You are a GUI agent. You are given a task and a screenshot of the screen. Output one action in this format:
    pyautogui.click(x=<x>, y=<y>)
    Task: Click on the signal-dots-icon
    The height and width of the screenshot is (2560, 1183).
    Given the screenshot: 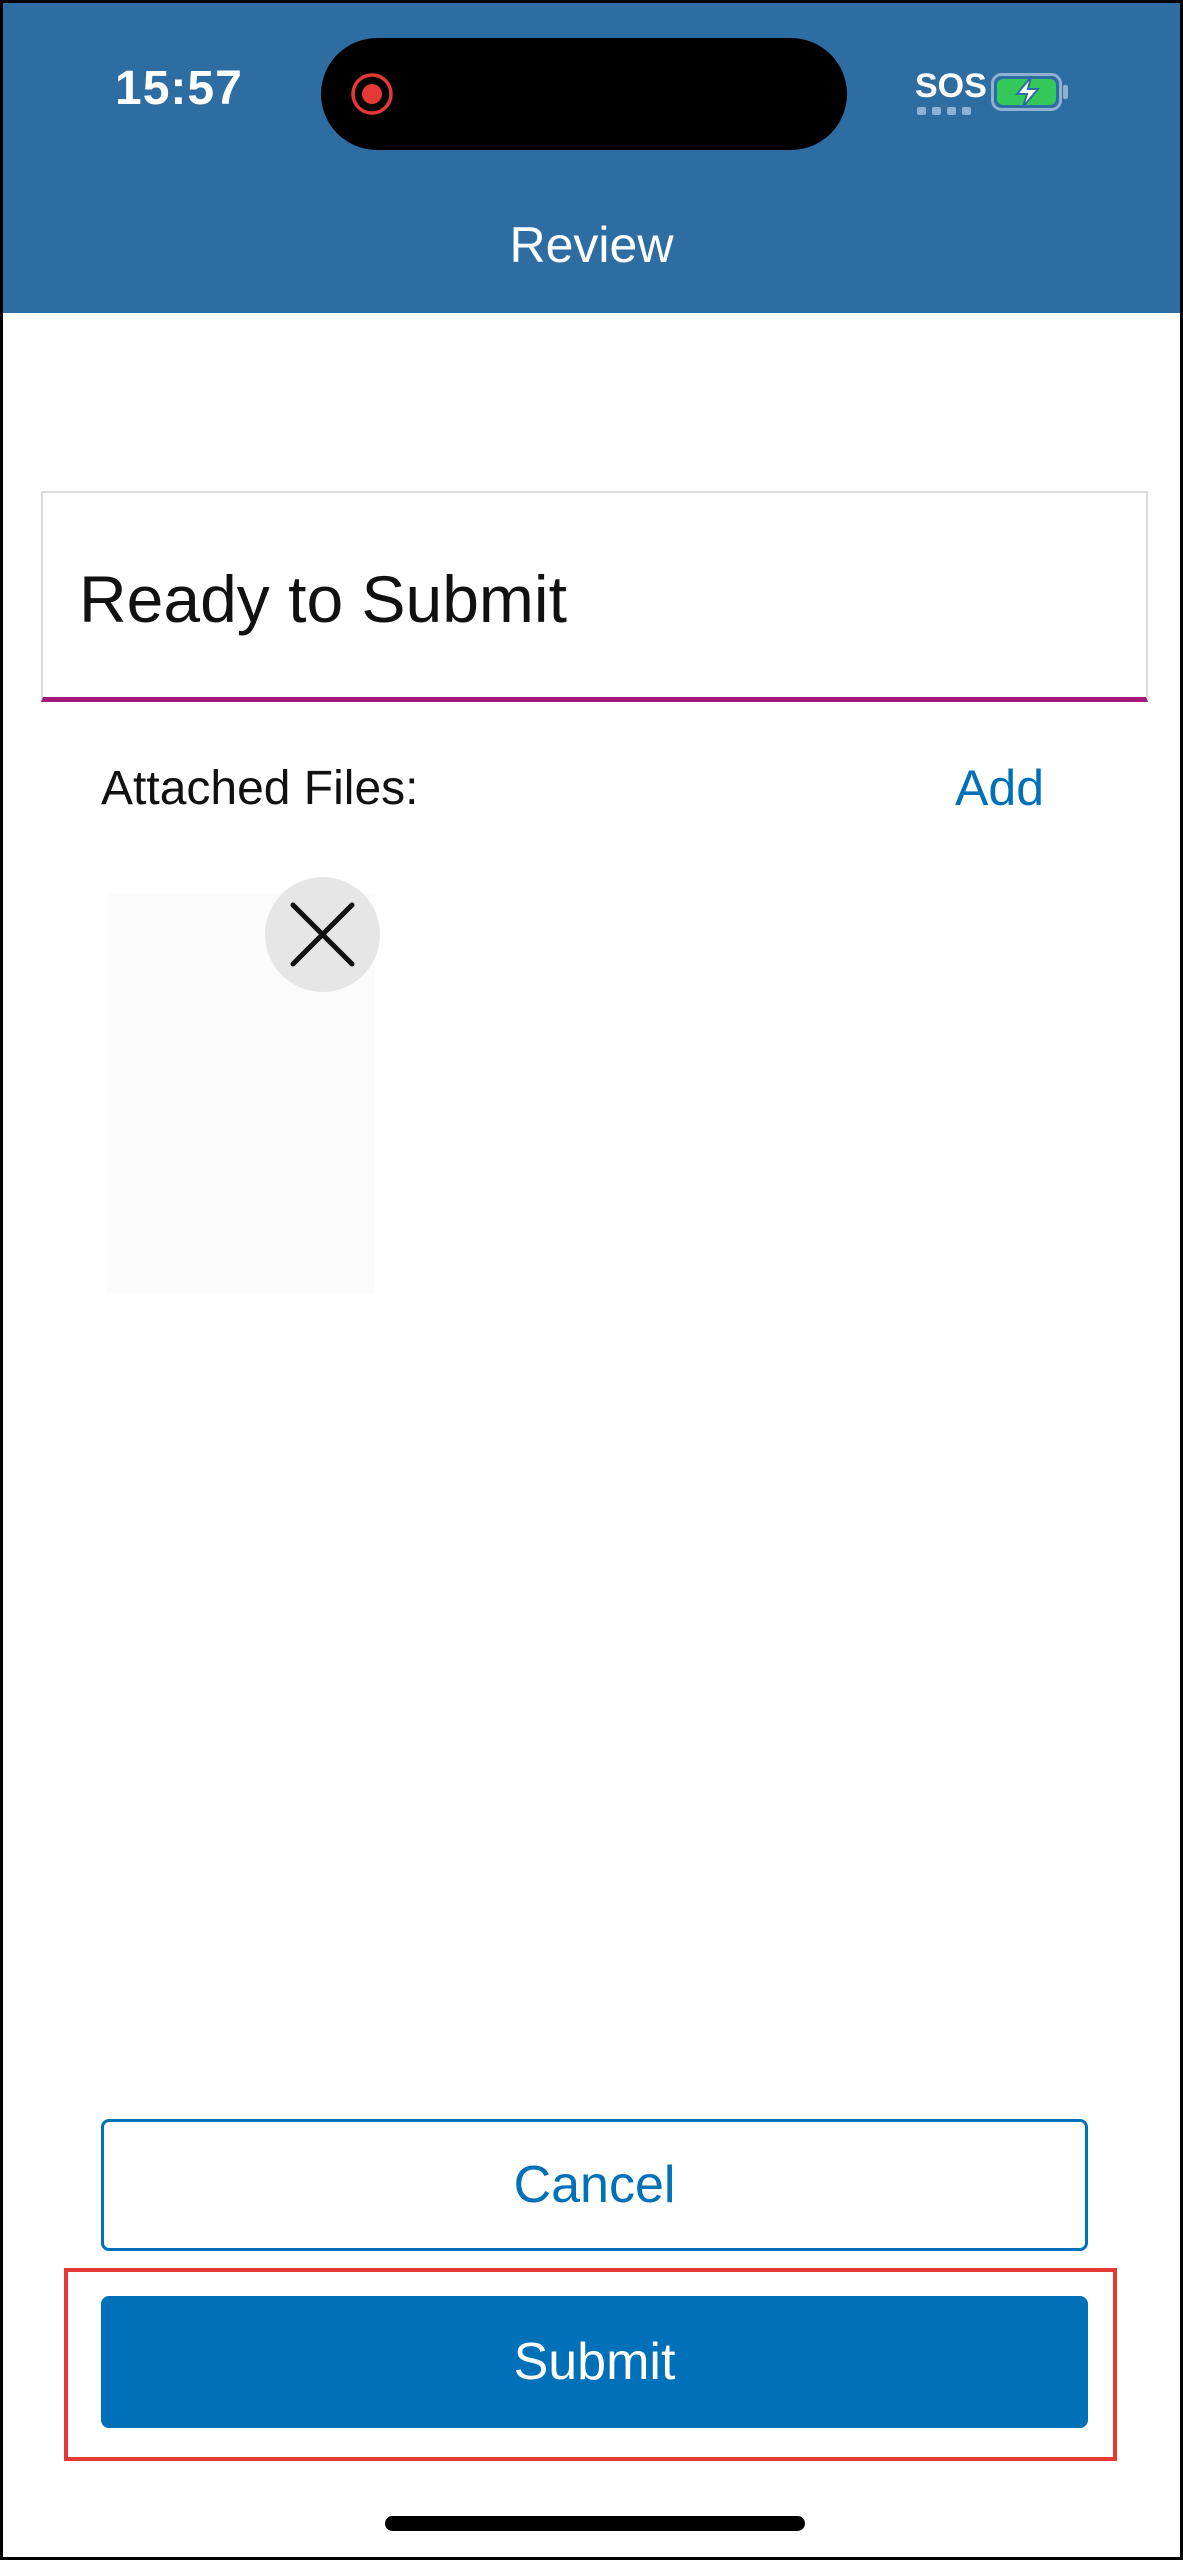 What is the action you would take?
    pyautogui.click(x=944, y=111)
    